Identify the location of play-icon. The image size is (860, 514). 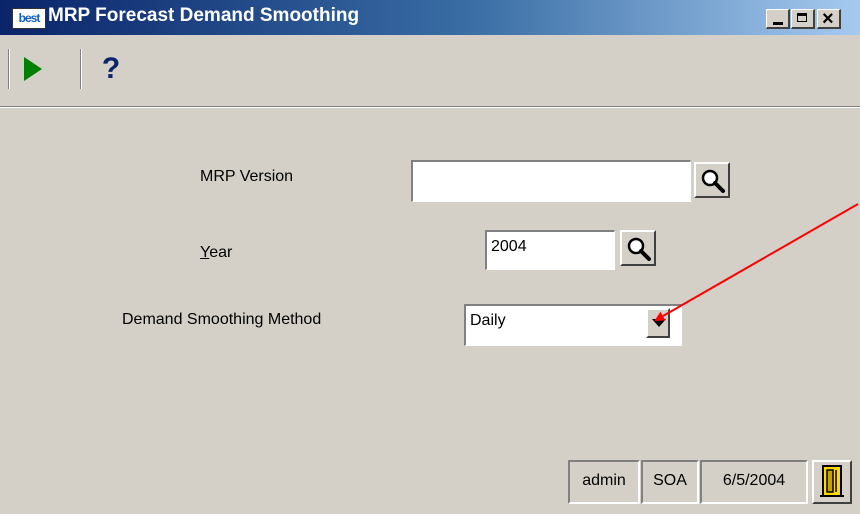
(33, 69).